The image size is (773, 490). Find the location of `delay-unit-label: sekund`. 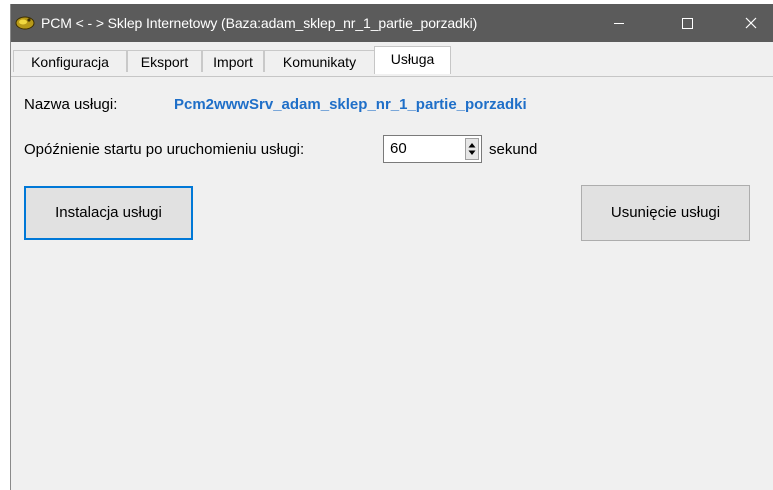

delay-unit-label: sekund is located at coordinates (513, 149).